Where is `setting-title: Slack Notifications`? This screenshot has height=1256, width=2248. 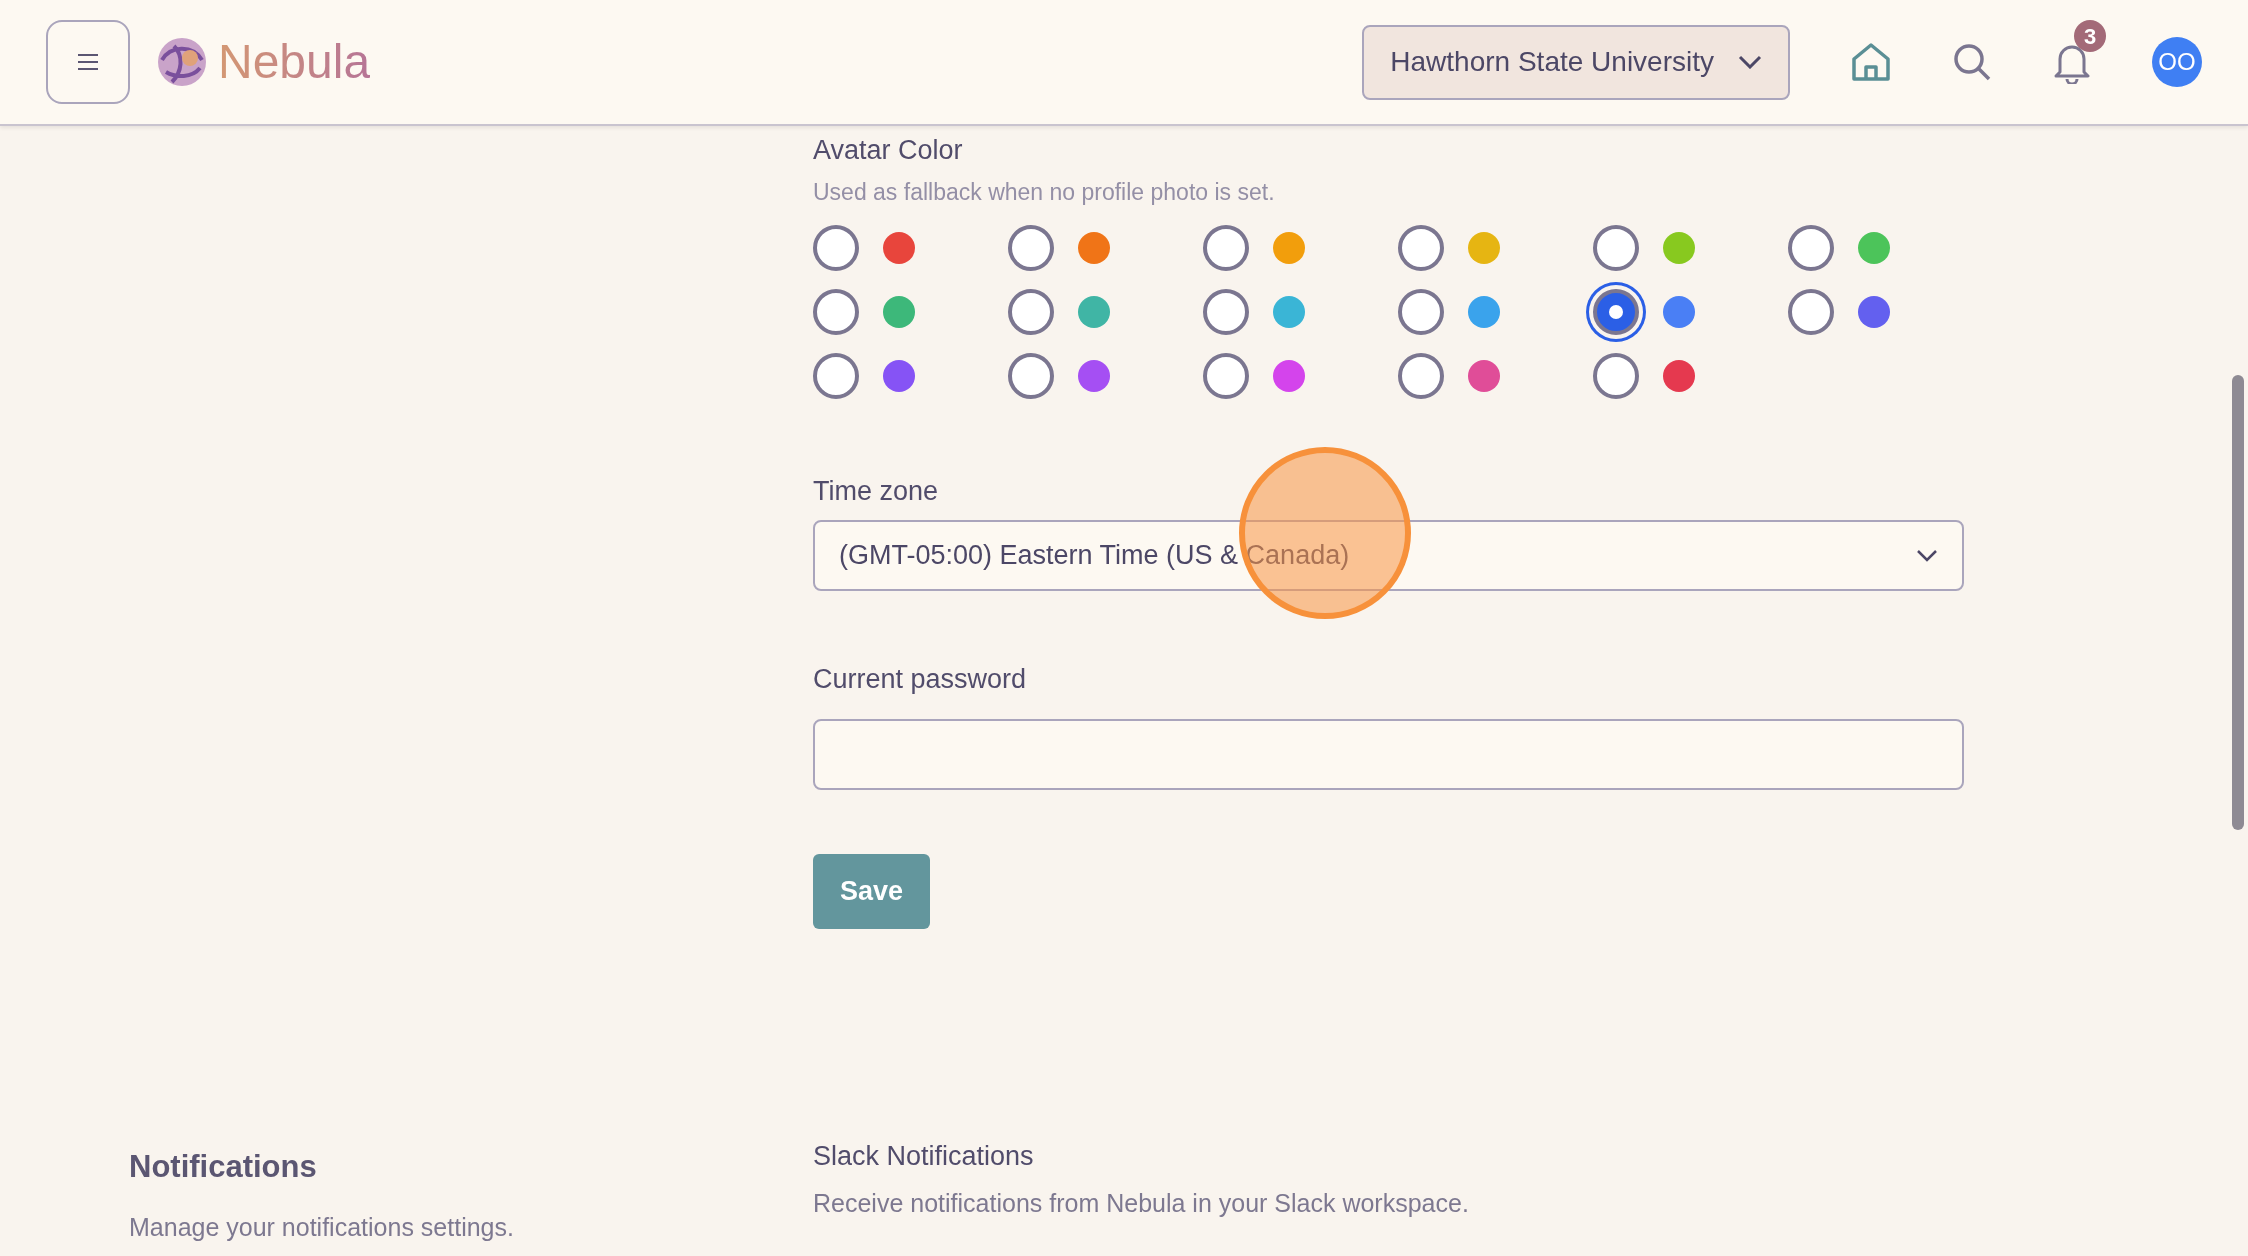 setting-title: Slack Notifications is located at coordinates (924, 1156).